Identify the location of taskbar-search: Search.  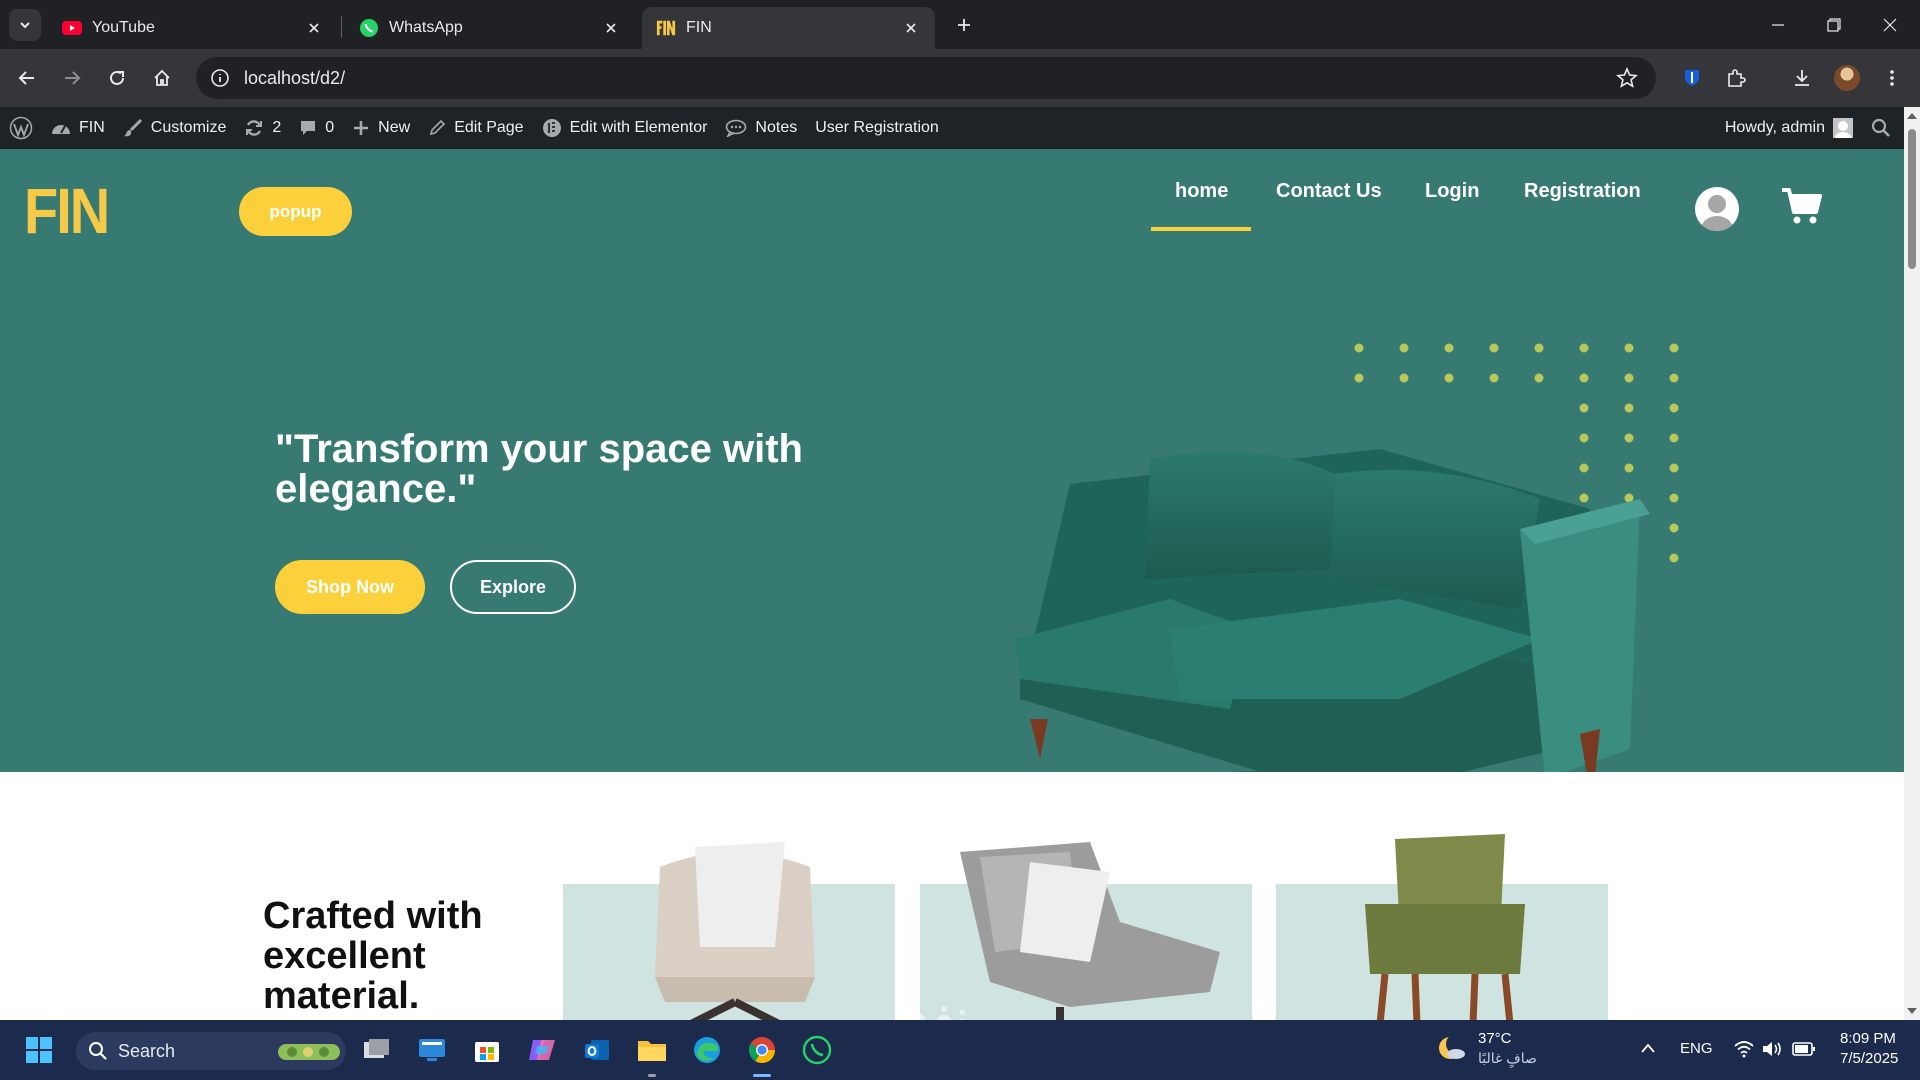
(211, 1051).